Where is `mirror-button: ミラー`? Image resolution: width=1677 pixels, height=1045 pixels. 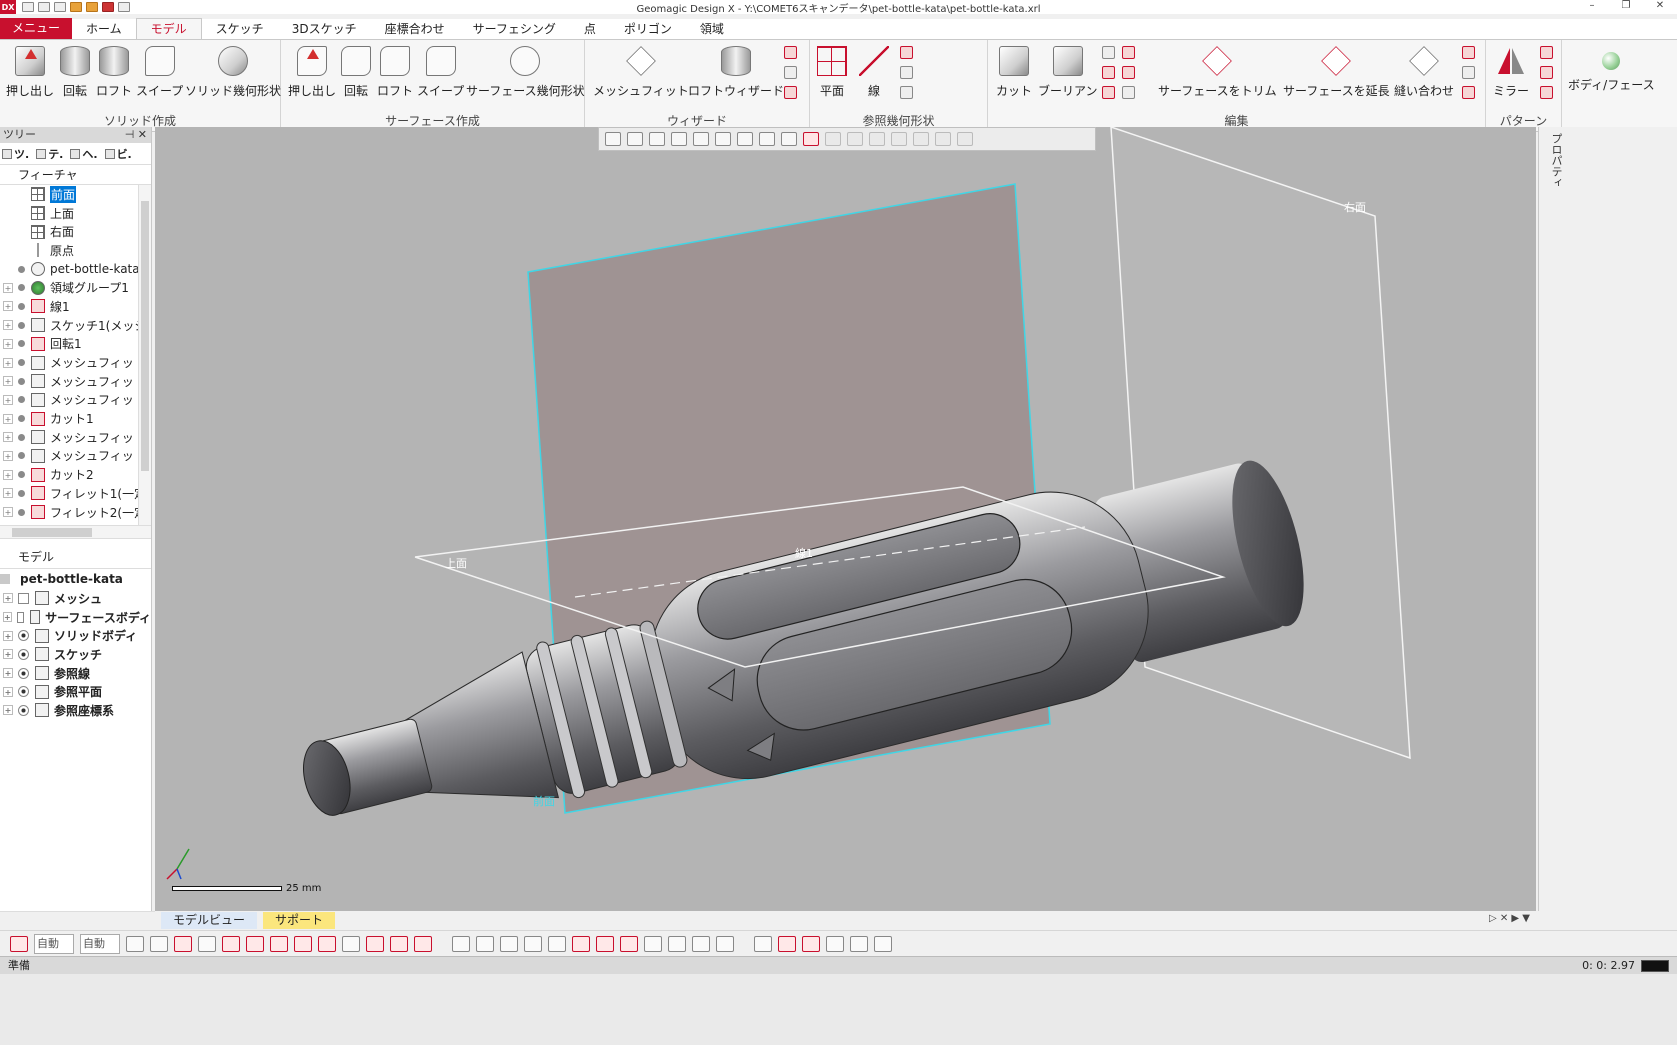
mirror-button: ミラー is located at coordinates (1511, 72).